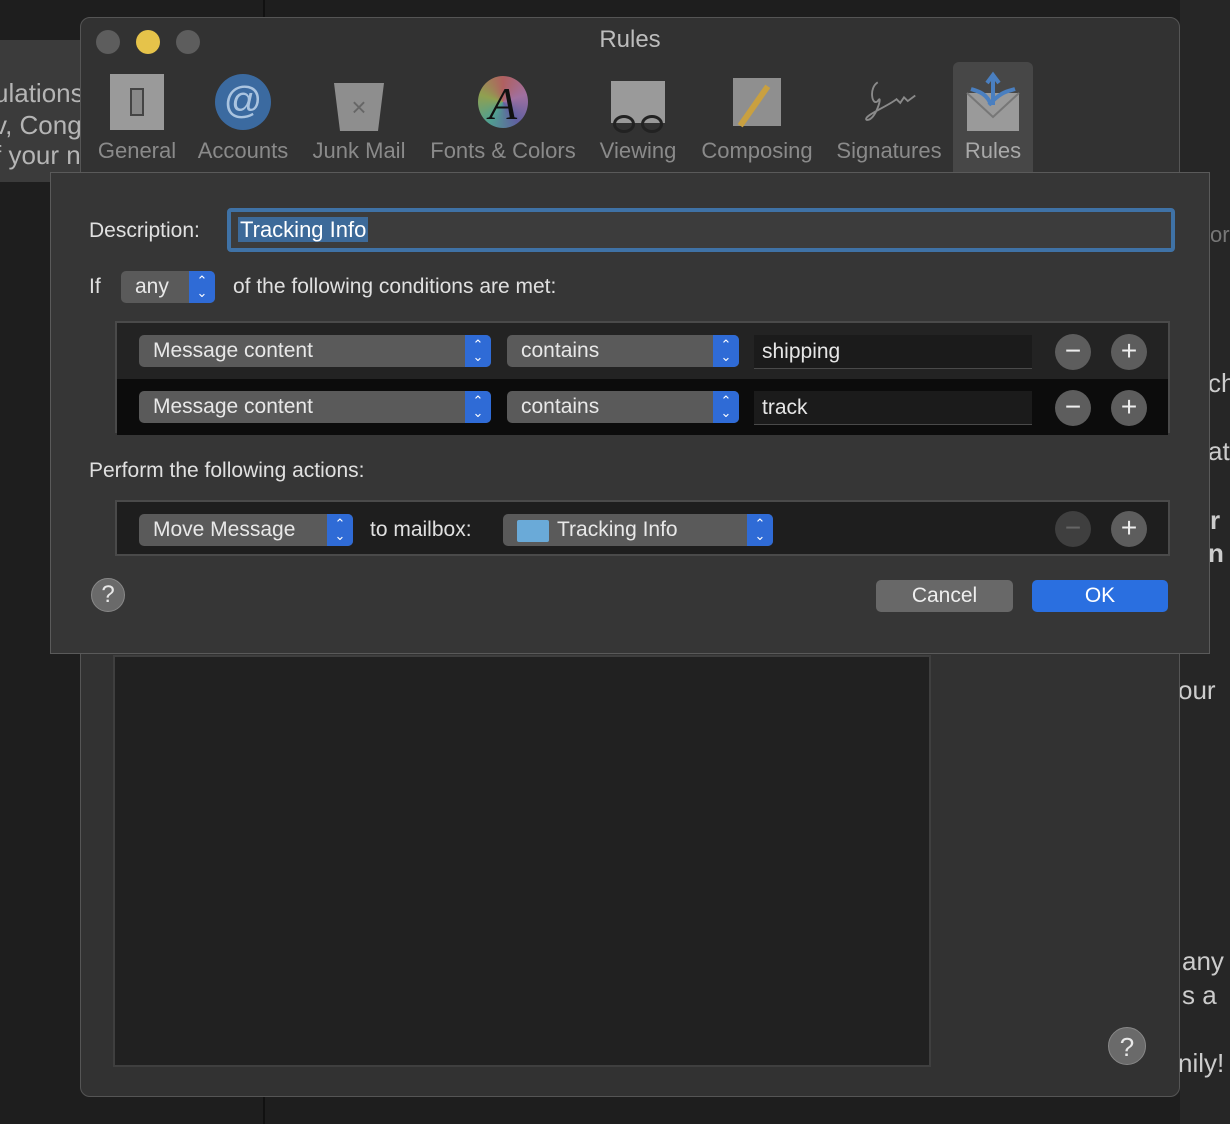 Image resolution: width=1230 pixels, height=1124 pixels. What do you see at coordinates (95, 286) in the screenshot?
I see `if-label: If` at bounding box center [95, 286].